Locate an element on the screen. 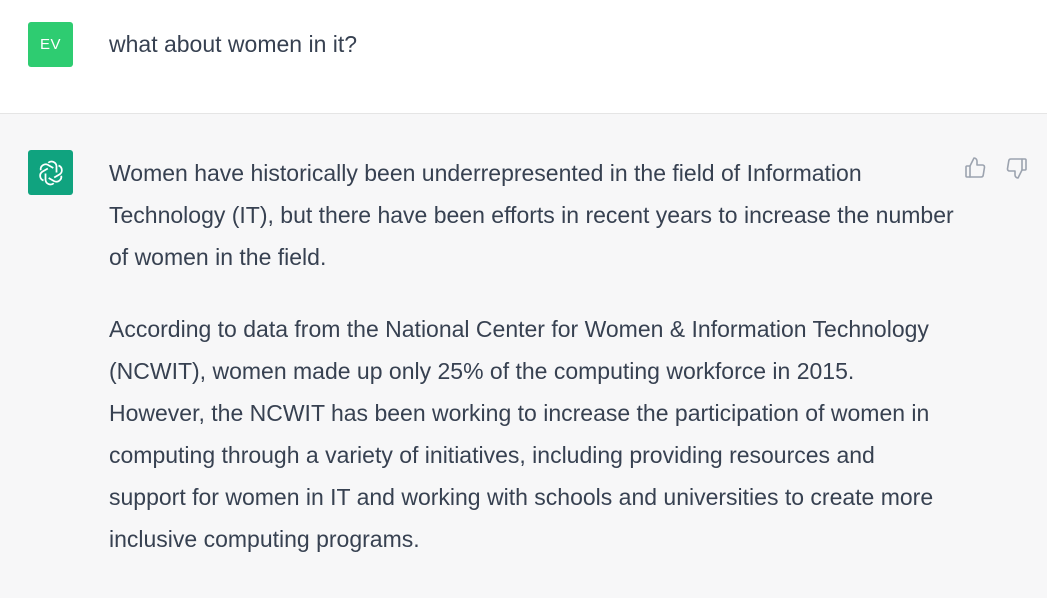  user-avatar: EV is located at coordinates (50, 44).